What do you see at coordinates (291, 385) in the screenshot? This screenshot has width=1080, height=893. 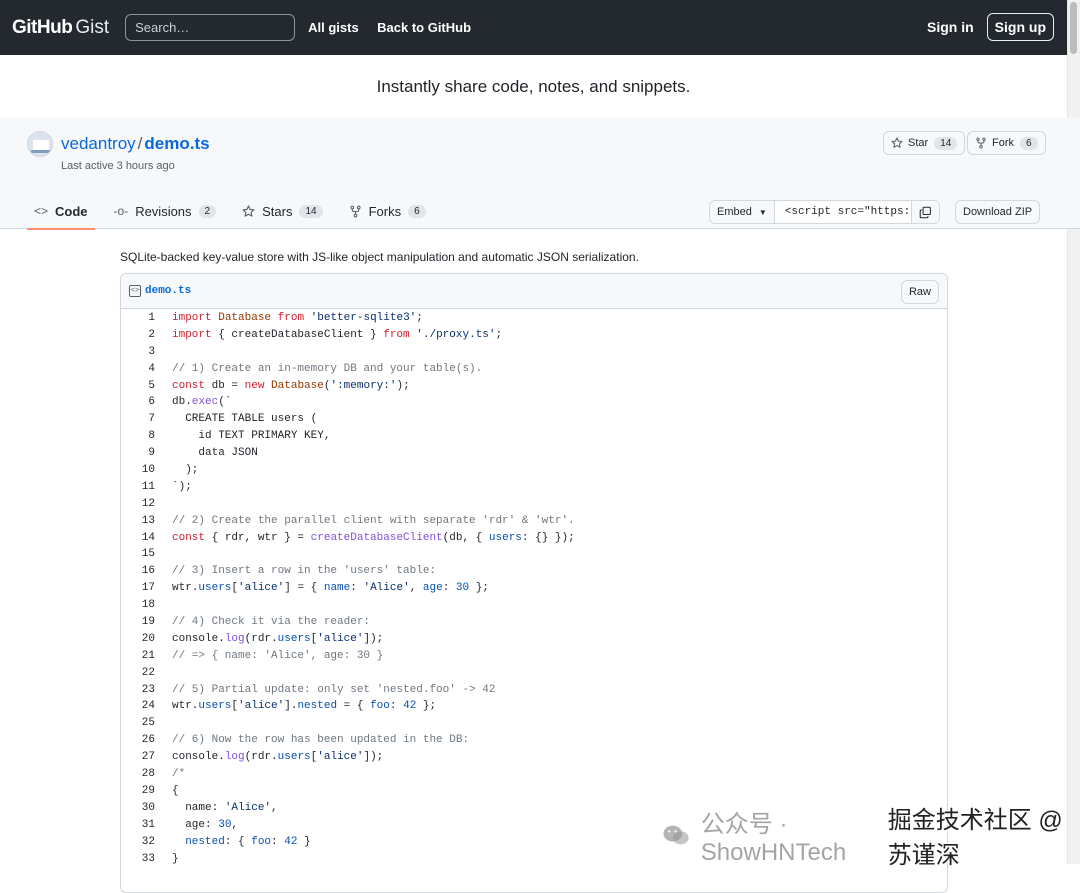 I see `code-line-content: const db = new Database(':memory:');` at bounding box center [291, 385].